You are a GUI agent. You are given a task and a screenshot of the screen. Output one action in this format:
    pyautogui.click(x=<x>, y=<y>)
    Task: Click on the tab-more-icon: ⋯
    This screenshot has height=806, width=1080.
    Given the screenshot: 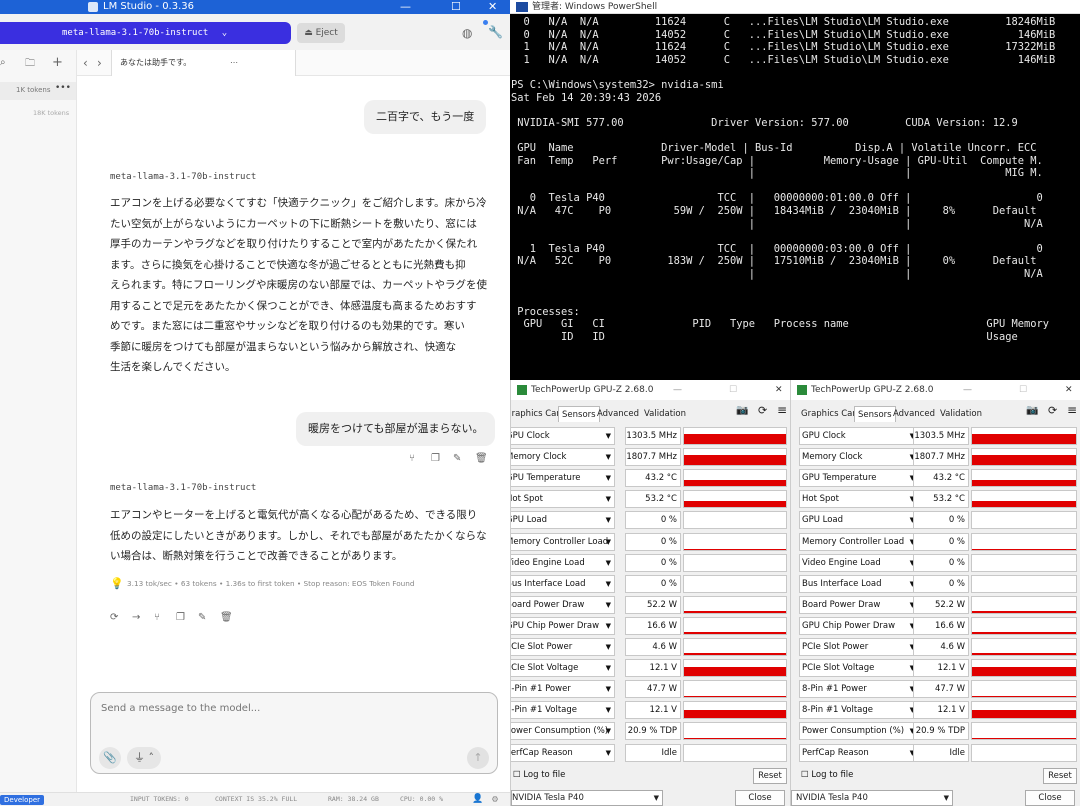 What is the action you would take?
    pyautogui.click(x=234, y=63)
    